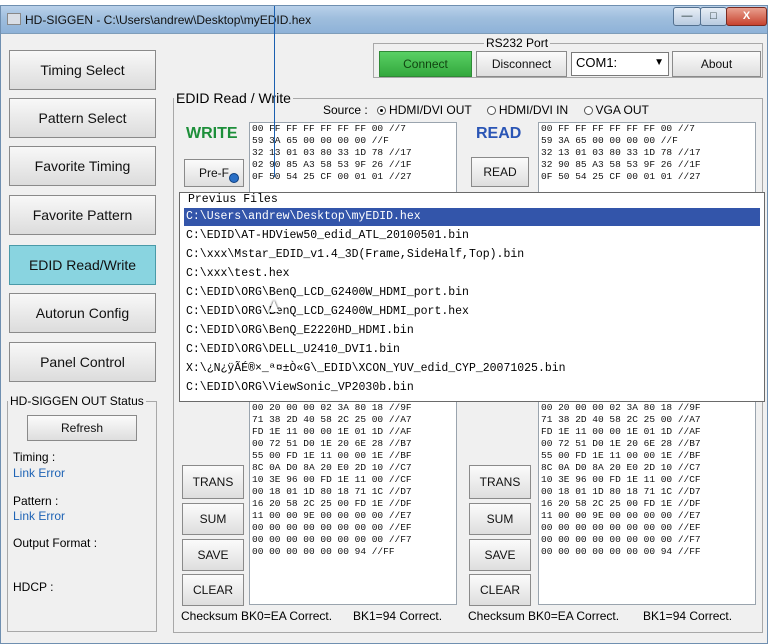 The width and height of the screenshot is (768, 644). Describe the element at coordinates (274, 91) in the screenshot. I see `annotation-line` at that location.